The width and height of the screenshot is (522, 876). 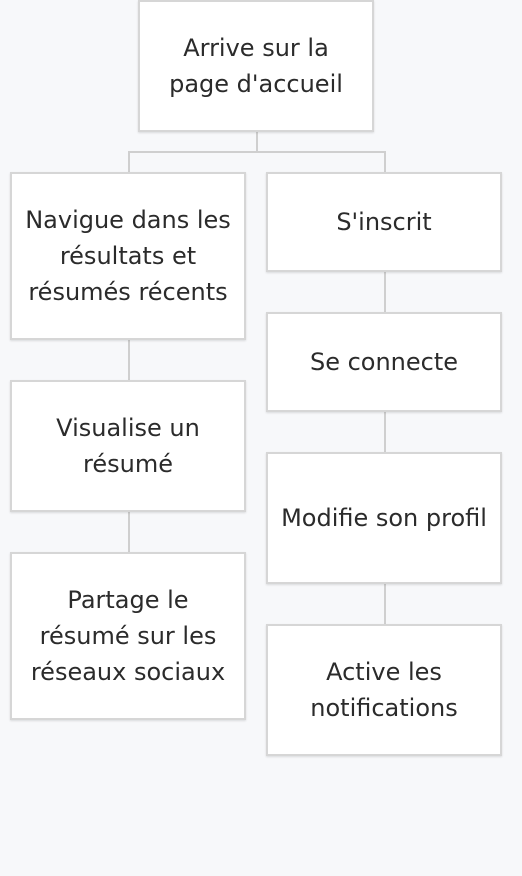 I want to click on connector-split-right-down, so click(x=385, y=162).